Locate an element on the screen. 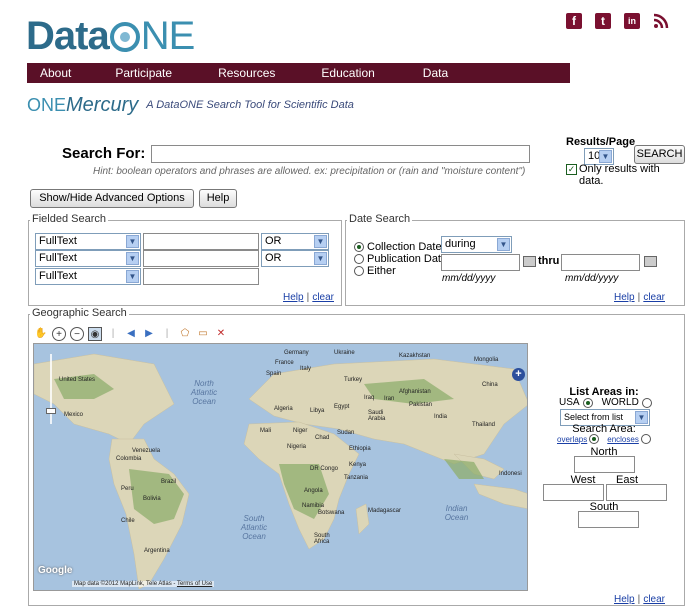  draw-polygon-icon: ⬠ is located at coordinates (185, 334).